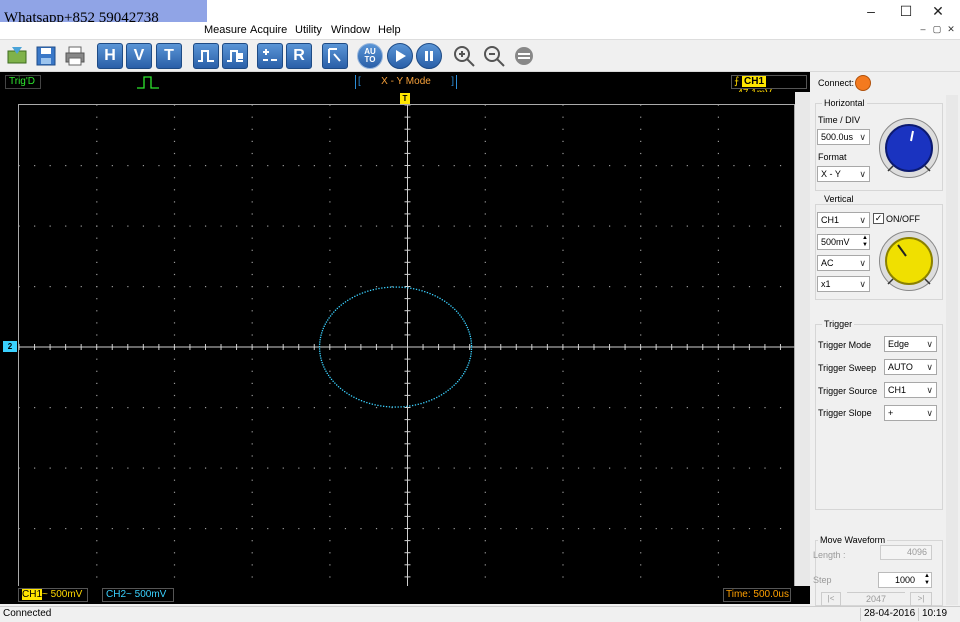 The width and height of the screenshot is (960, 622). I want to click on menu-acquire: Acquire, so click(268, 31).